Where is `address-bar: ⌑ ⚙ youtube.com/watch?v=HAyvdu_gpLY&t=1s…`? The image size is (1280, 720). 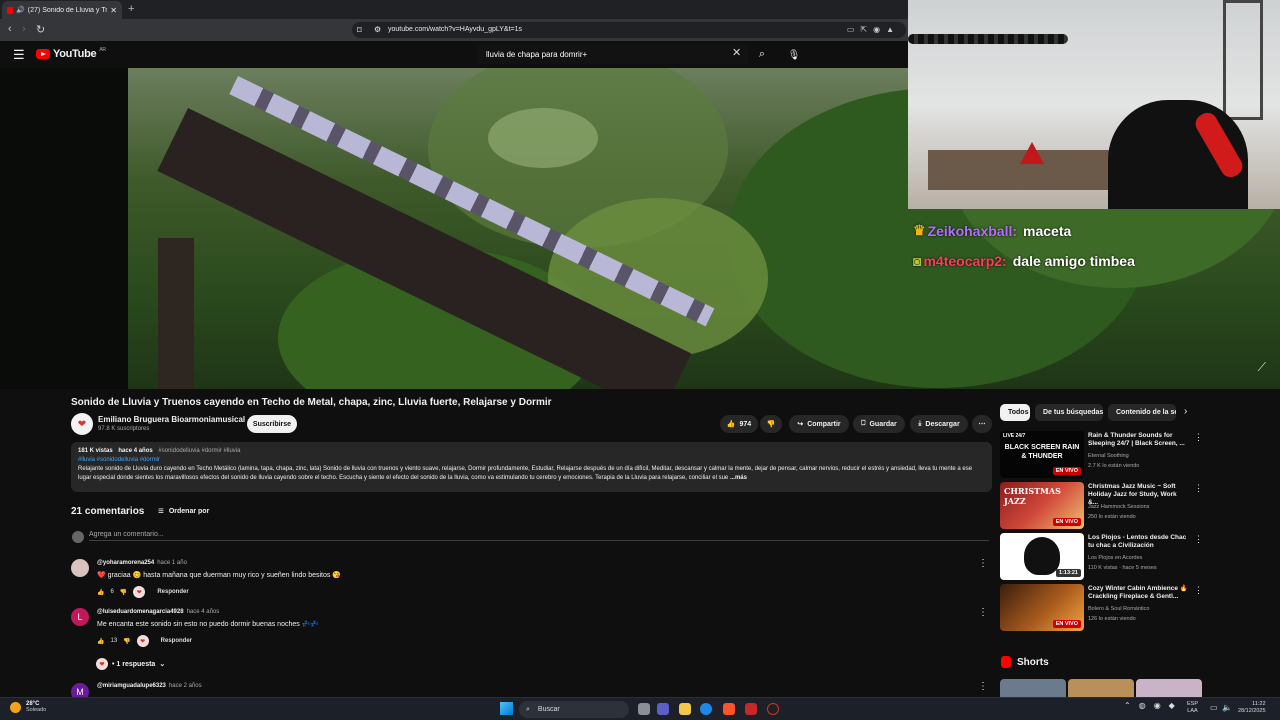
address-bar: ⌑ ⚙ youtube.com/watch?v=HAyvdu_gpLY&t=1s… is located at coordinates (629, 30).